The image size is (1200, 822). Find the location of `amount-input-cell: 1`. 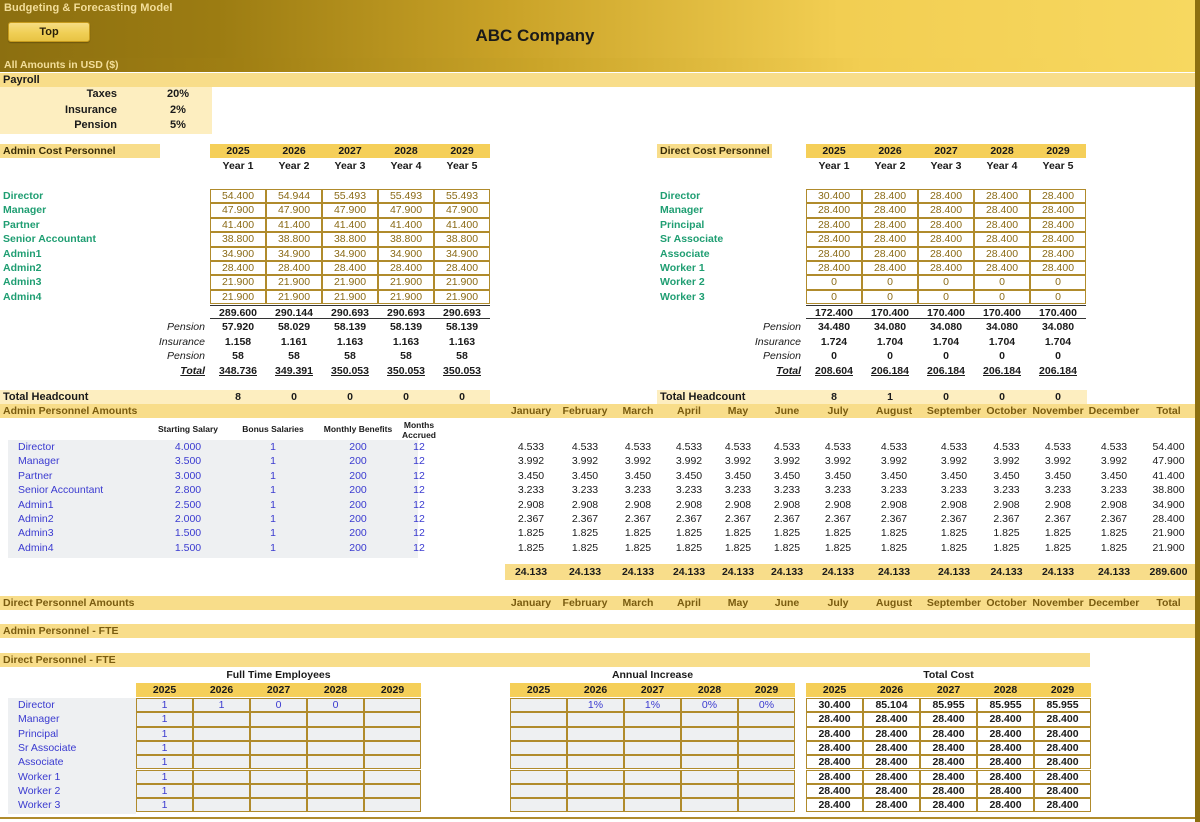

amount-input-cell: 1 is located at coordinates (273, 476).